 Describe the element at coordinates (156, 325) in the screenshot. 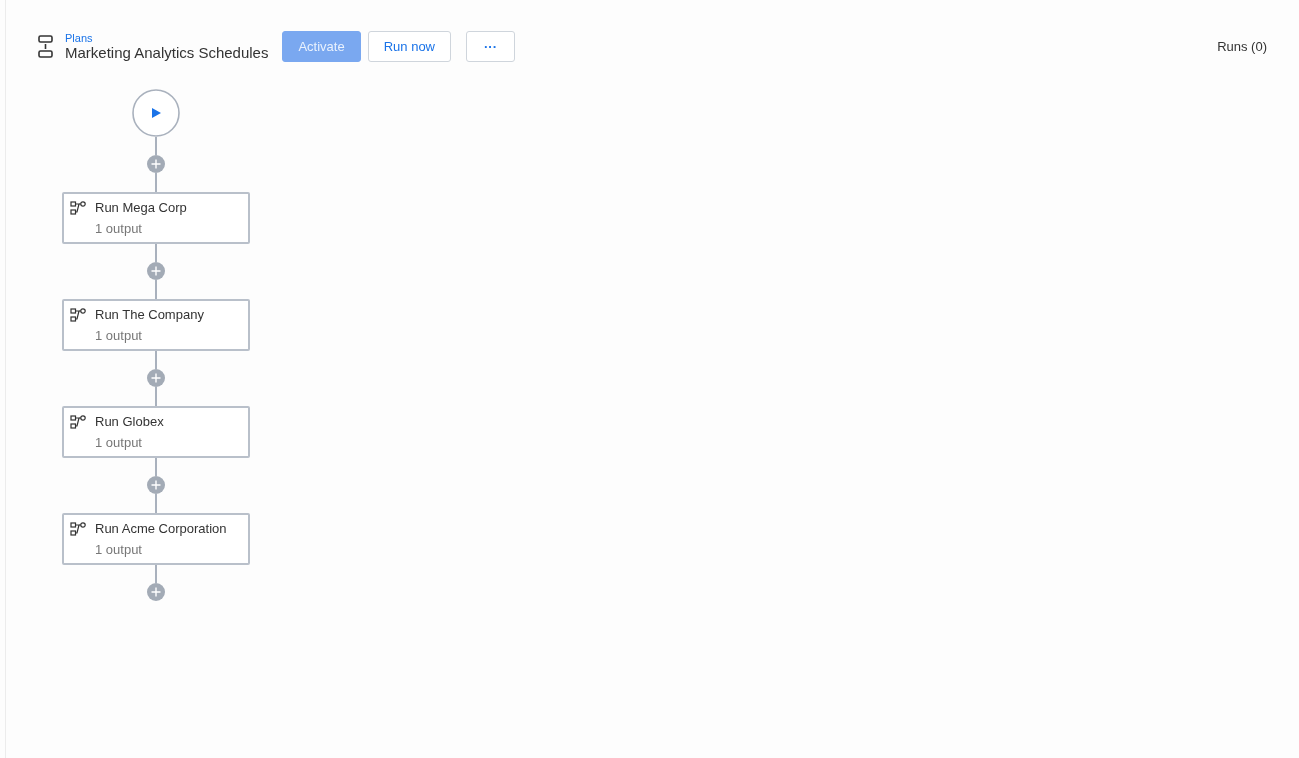

I see `step-card: Run The Company 1 output` at that location.